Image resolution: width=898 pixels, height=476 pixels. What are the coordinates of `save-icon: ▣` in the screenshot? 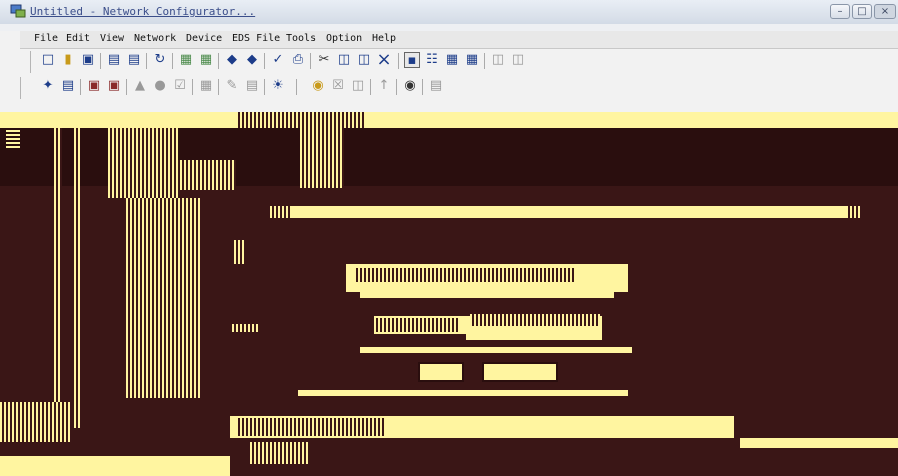 It's located at (88, 60).